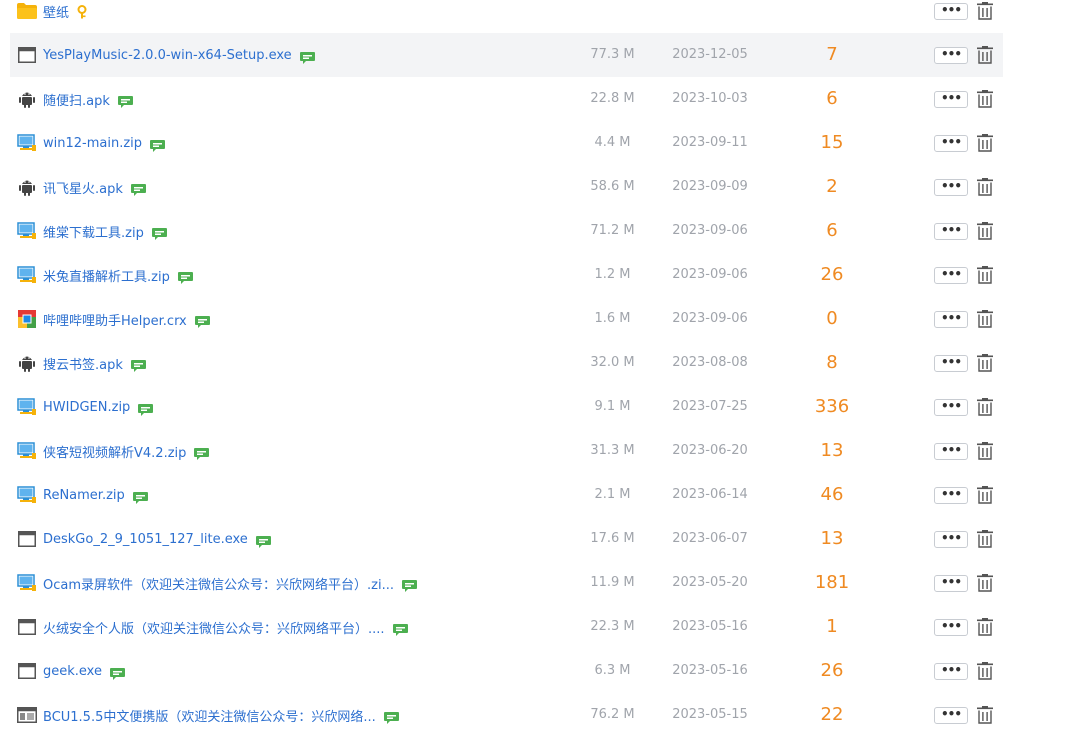 The image size is (1080, 737). Describe the element at coordinates (710, 538) in the screenshot. I see `file-date: 2023-06-07` at that location.